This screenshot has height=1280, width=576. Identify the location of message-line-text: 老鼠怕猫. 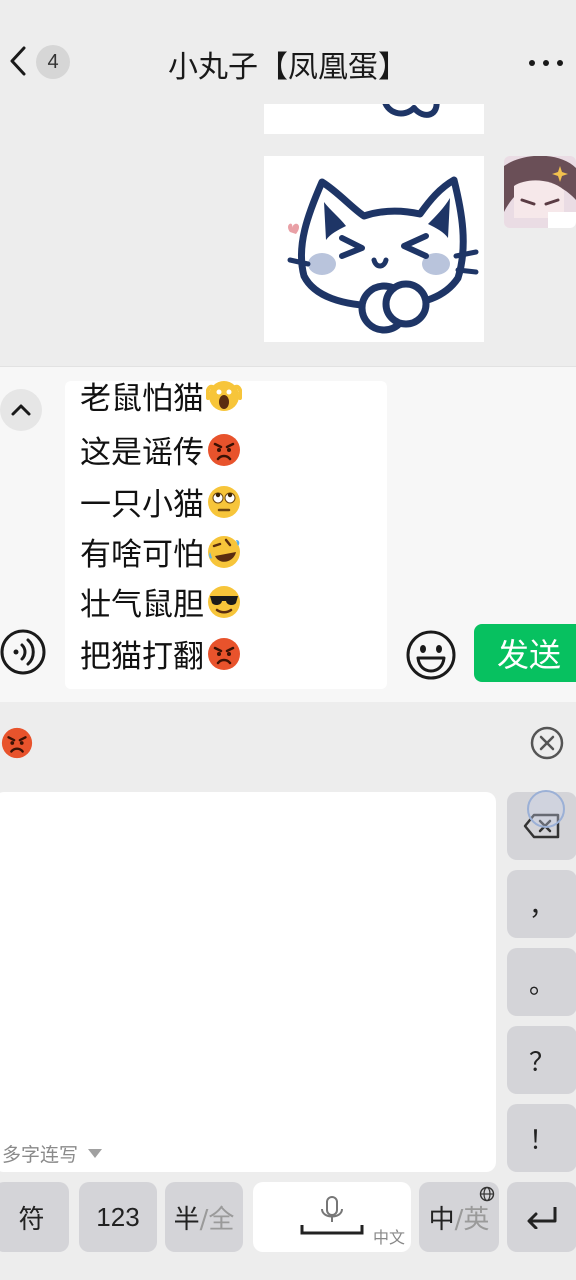
(142, 399).